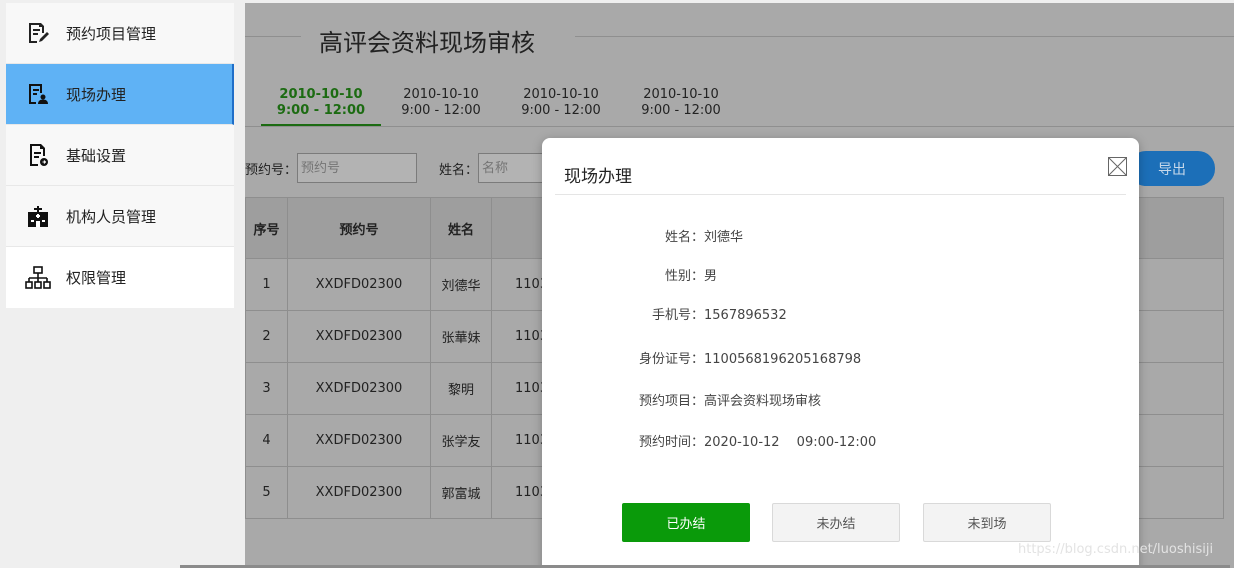  I want to click on title-divider-right, so click(904, 36).